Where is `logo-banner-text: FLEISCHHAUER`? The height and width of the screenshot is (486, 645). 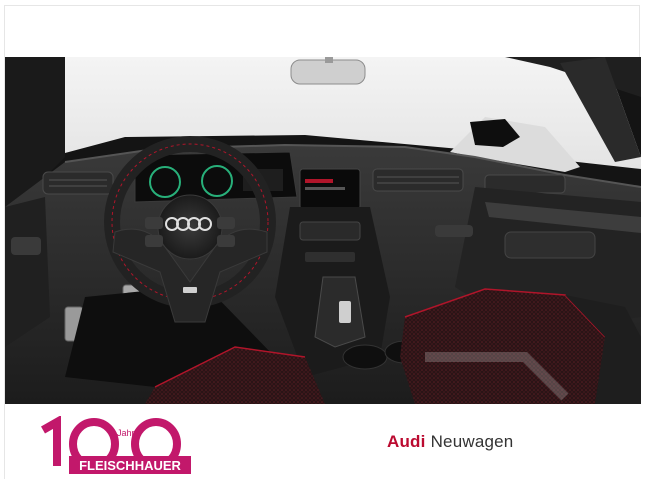 logo-banner-text: FLEISCHHAUER is located at coordinates (130, 465).